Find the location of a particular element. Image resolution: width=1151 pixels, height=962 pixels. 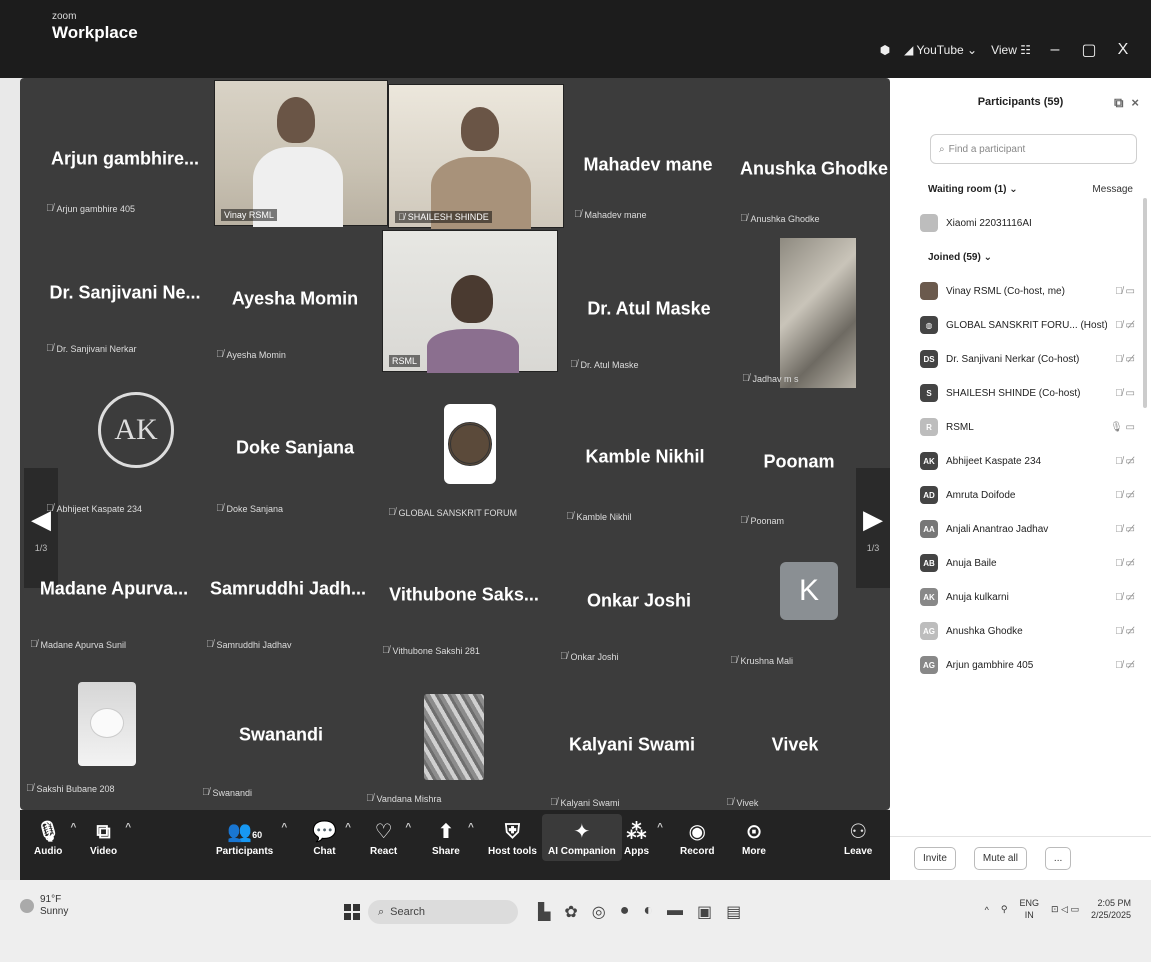

video-tile: Kamble Nikhil 🎙̸ Kamble Nikhil is located at coordinates (645, 462).